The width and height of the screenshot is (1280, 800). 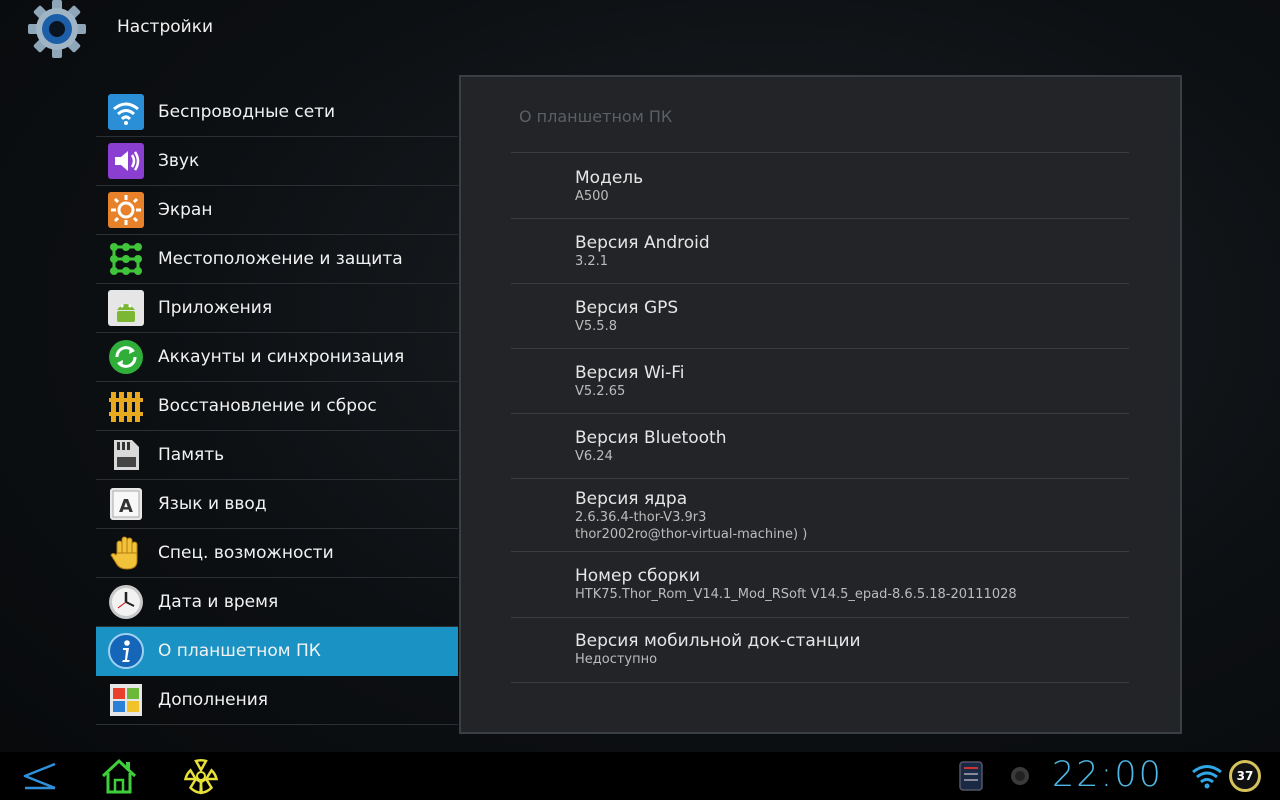 What do you see at coordinates (126, 112) in the screenshot?
I see `wifi-icon` at bounding box center [126, 112].